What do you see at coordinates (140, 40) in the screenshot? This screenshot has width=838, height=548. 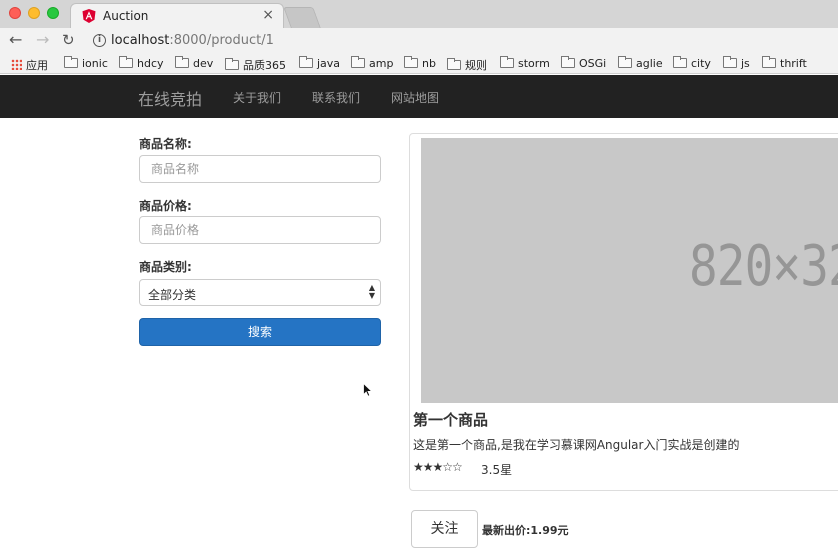 I see `url-host: localhost` at bounding box center [140, 40].